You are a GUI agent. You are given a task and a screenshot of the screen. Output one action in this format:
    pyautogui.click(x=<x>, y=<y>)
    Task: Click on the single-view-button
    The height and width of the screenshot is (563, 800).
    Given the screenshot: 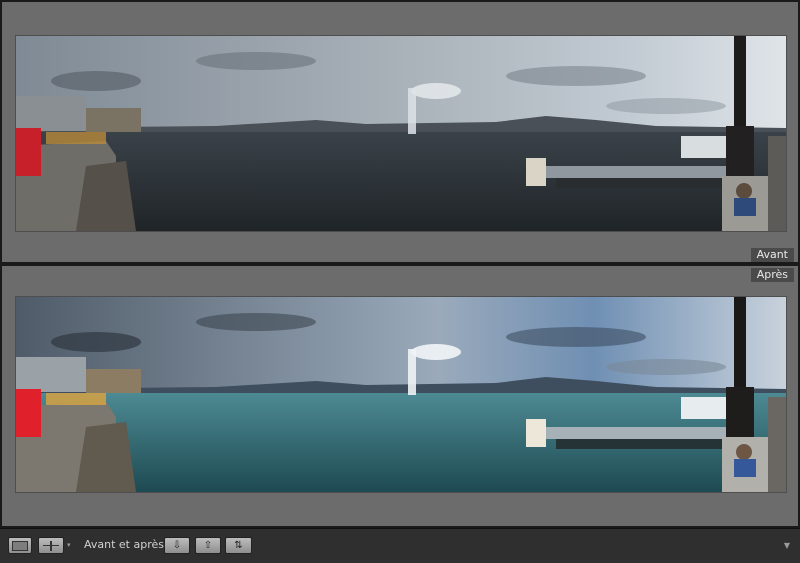 What is the action you would take?
    pyautogui.click(x=20, y=545)
    